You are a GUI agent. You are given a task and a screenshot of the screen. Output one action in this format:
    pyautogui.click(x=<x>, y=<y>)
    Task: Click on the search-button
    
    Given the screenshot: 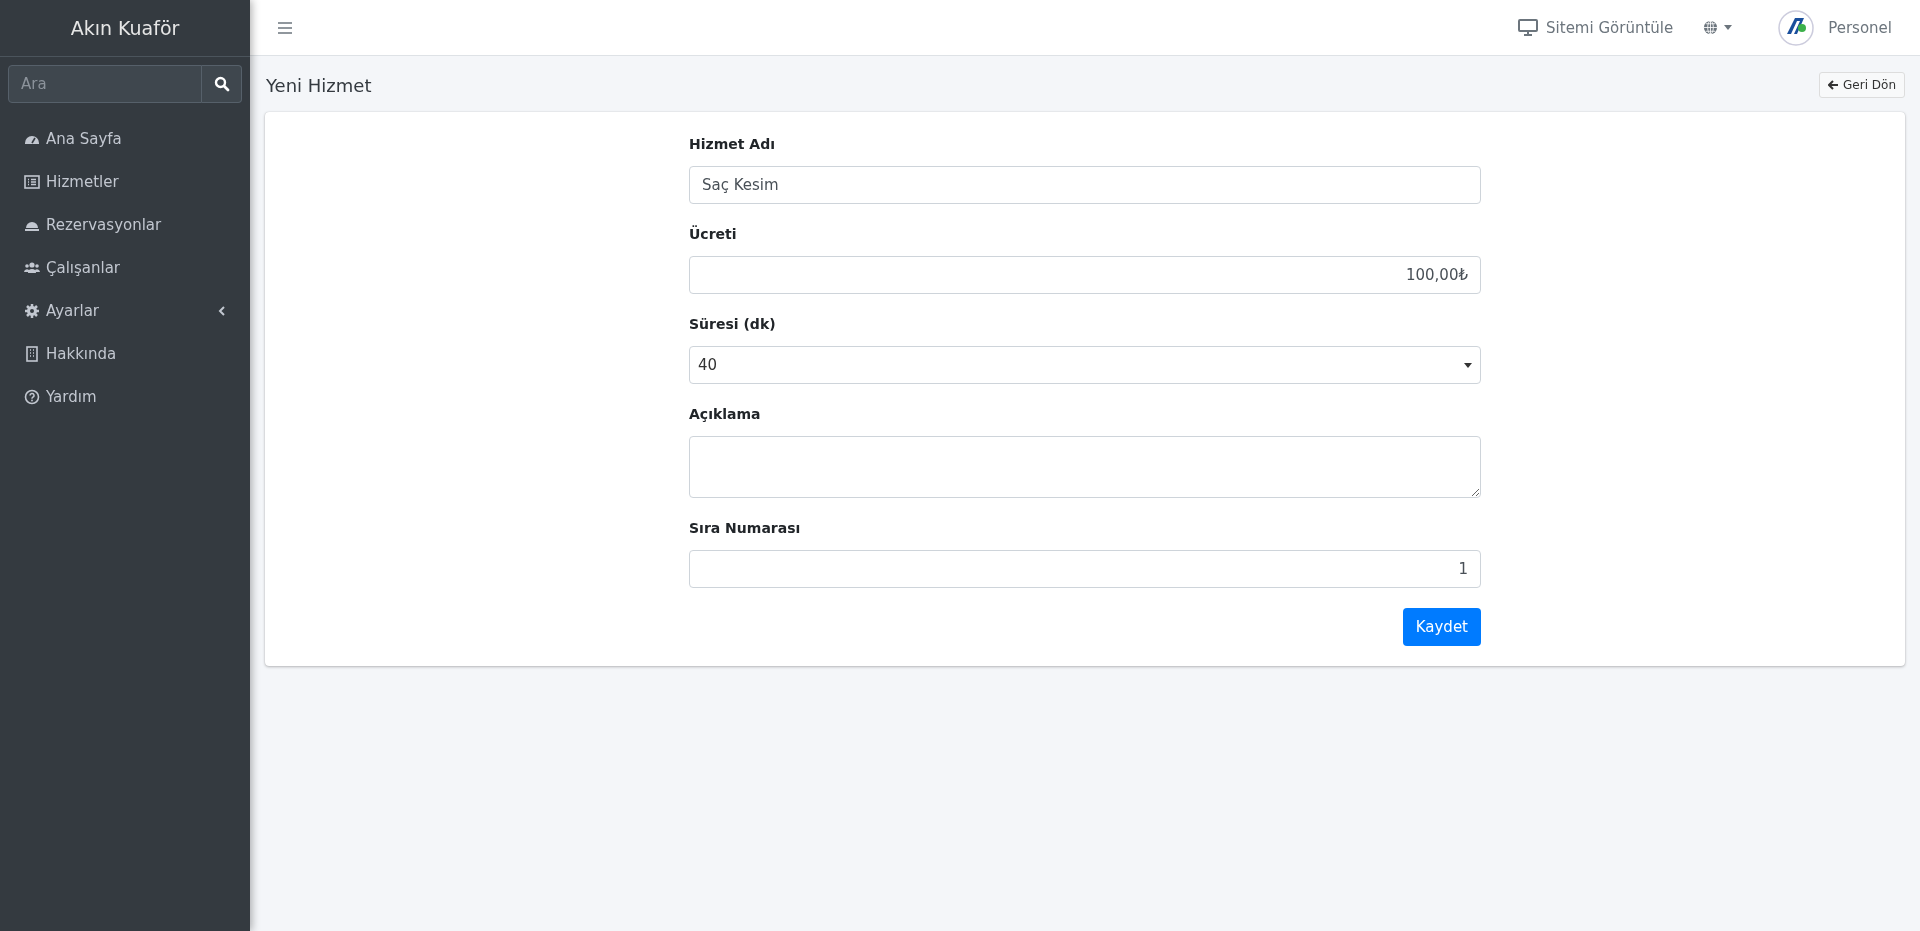 What is the action you would take?
    pyautogui.click(x=222, y=84)
    